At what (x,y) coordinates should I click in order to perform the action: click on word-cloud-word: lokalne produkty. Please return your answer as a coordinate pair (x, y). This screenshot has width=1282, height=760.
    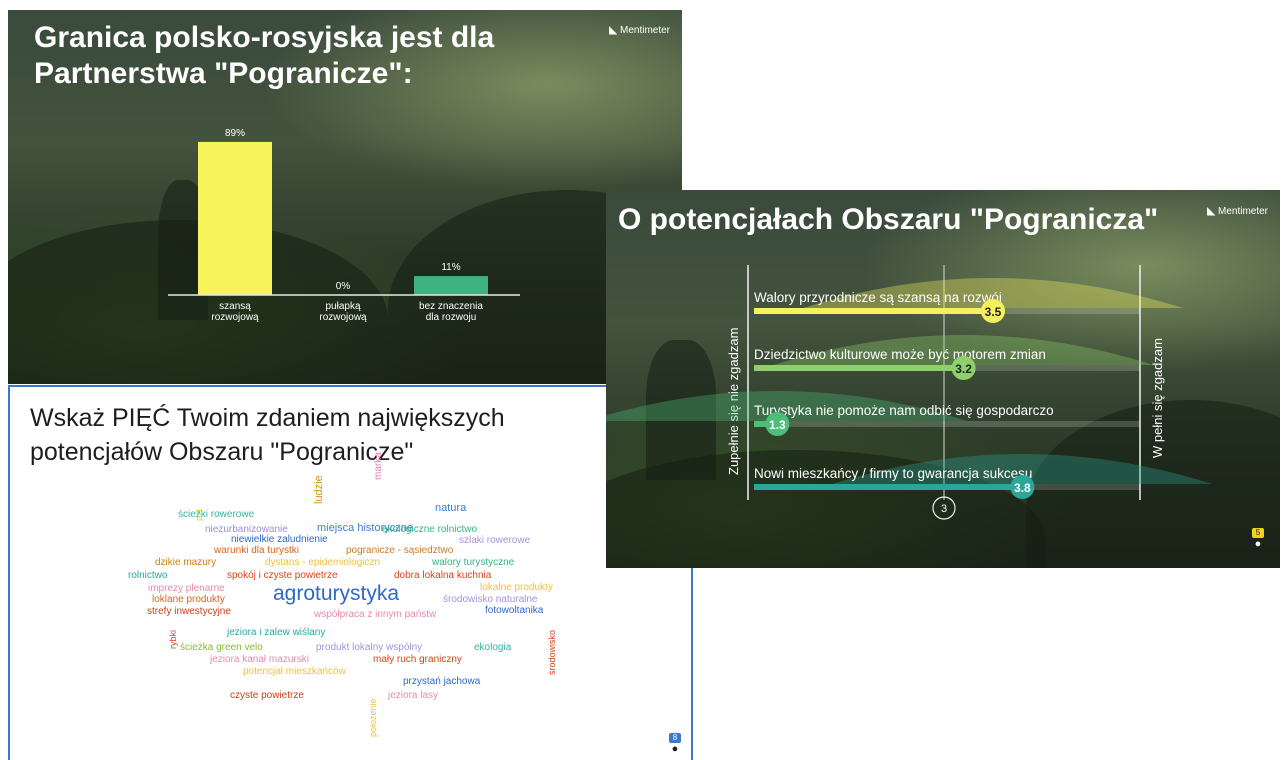
    Looking at the image, I should click on (516, 587).